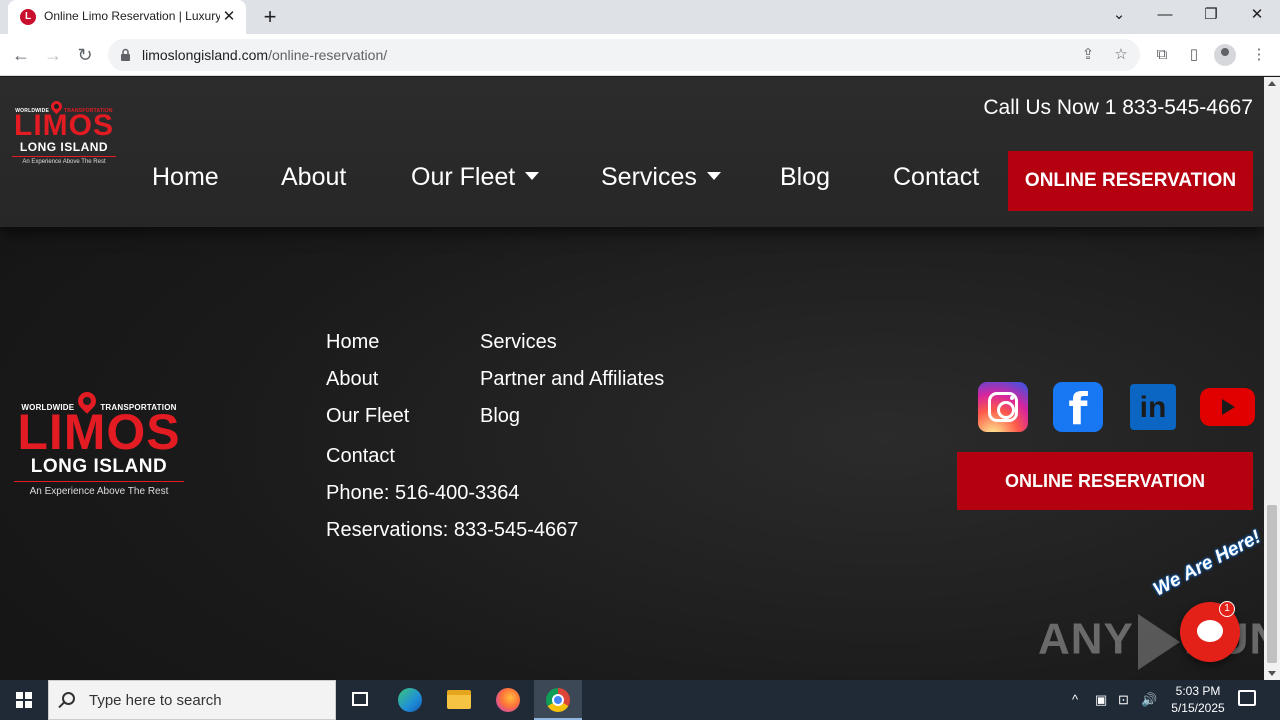 This screenshot has width=1280, height=720. I want to click on nav-home: Home, so click(185, 177).